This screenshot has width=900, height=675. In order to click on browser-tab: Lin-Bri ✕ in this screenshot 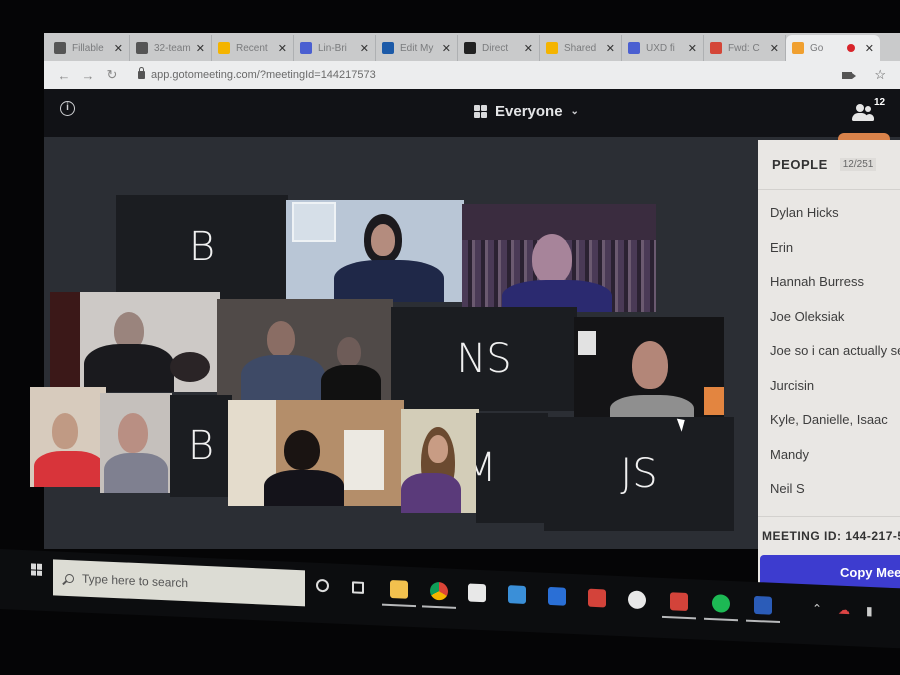, I will do `click(335, 48)`.